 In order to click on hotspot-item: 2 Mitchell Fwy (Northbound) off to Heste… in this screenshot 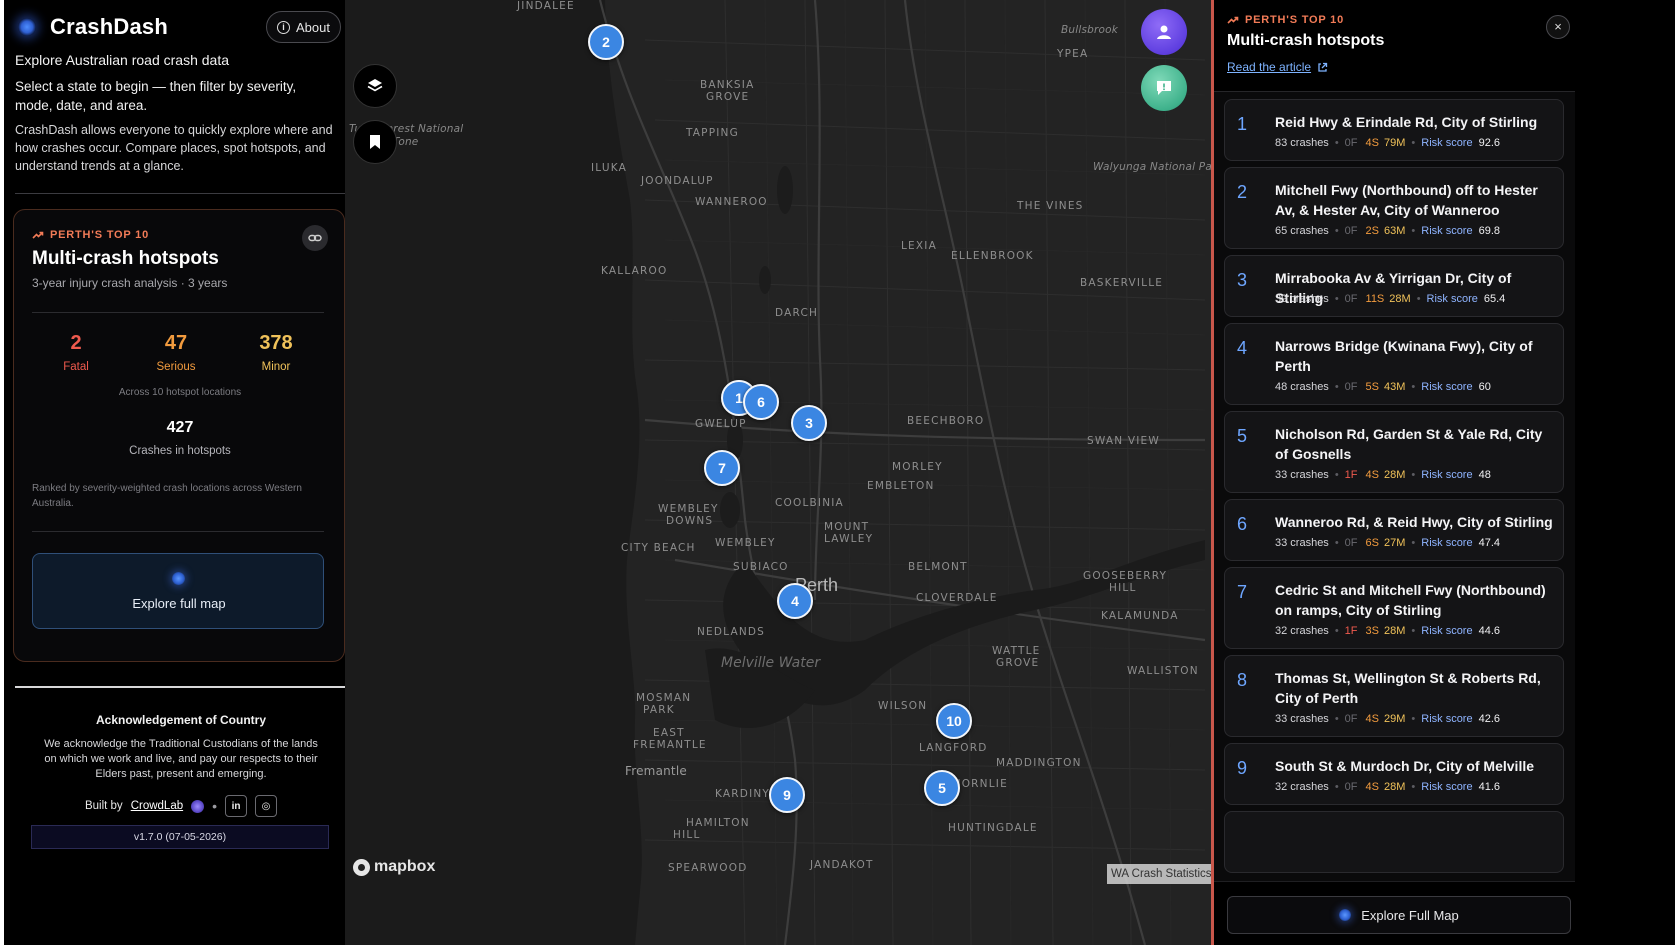, I will do `click(1394, 208)`.